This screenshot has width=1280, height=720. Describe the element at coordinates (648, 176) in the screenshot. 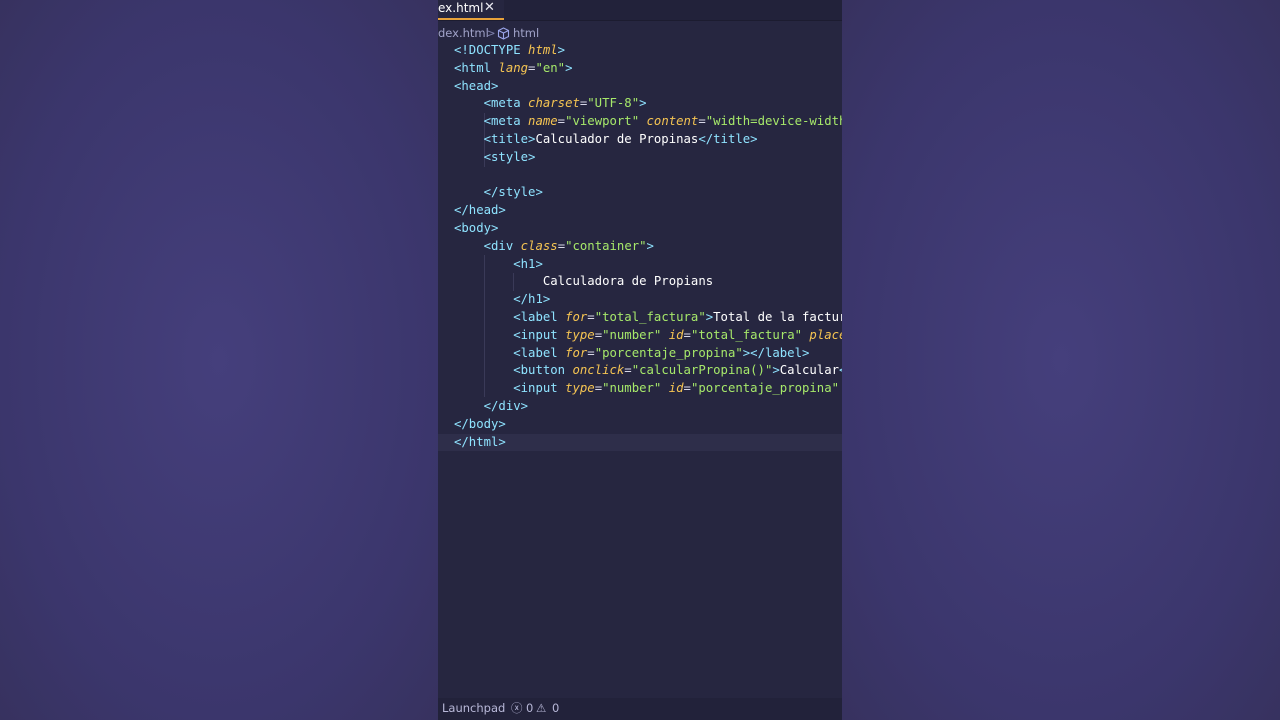

I see `code-line` at that location.